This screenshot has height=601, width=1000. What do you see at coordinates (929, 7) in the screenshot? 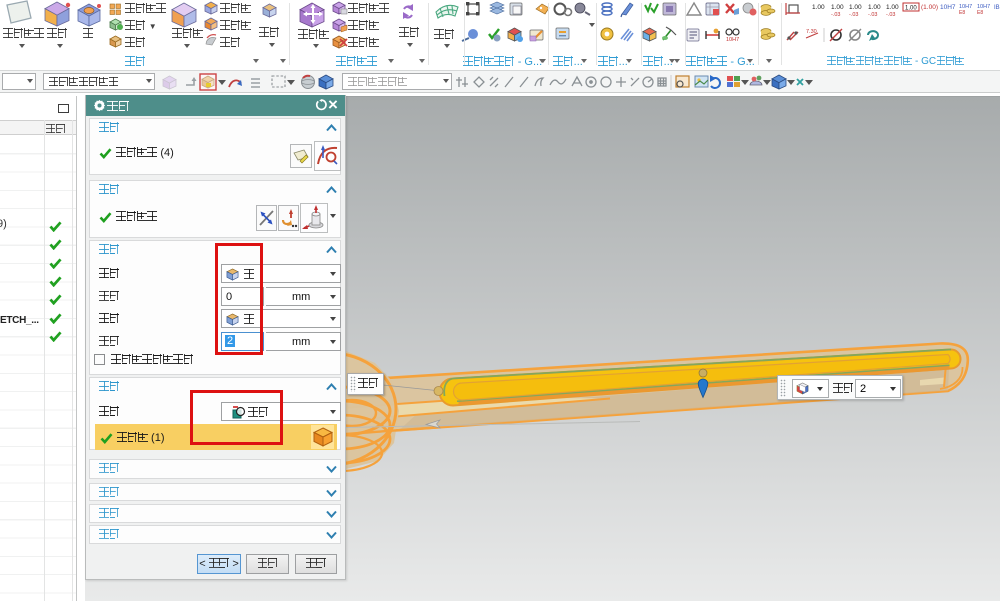
I see `svg-text: (1.00)` at bounding box center [929, 7].